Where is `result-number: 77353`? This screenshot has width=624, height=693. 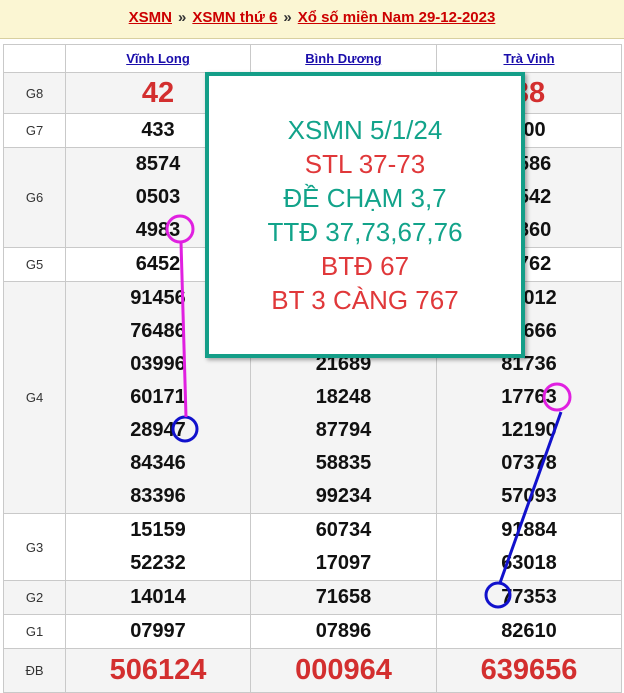
result-number: 77353 is located at coordinates (529, 597).